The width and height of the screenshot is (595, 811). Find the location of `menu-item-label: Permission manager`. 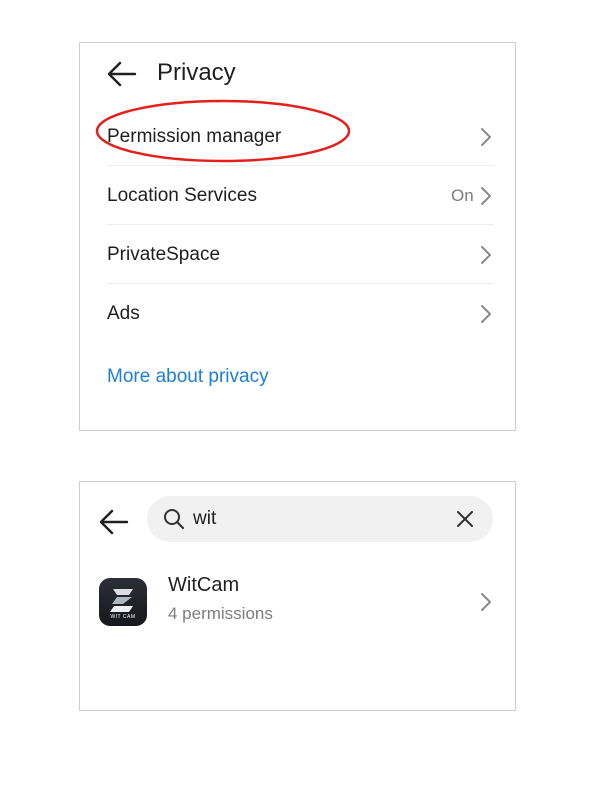

menu-item-label: Permission manager is located at coordinates (194, 136).